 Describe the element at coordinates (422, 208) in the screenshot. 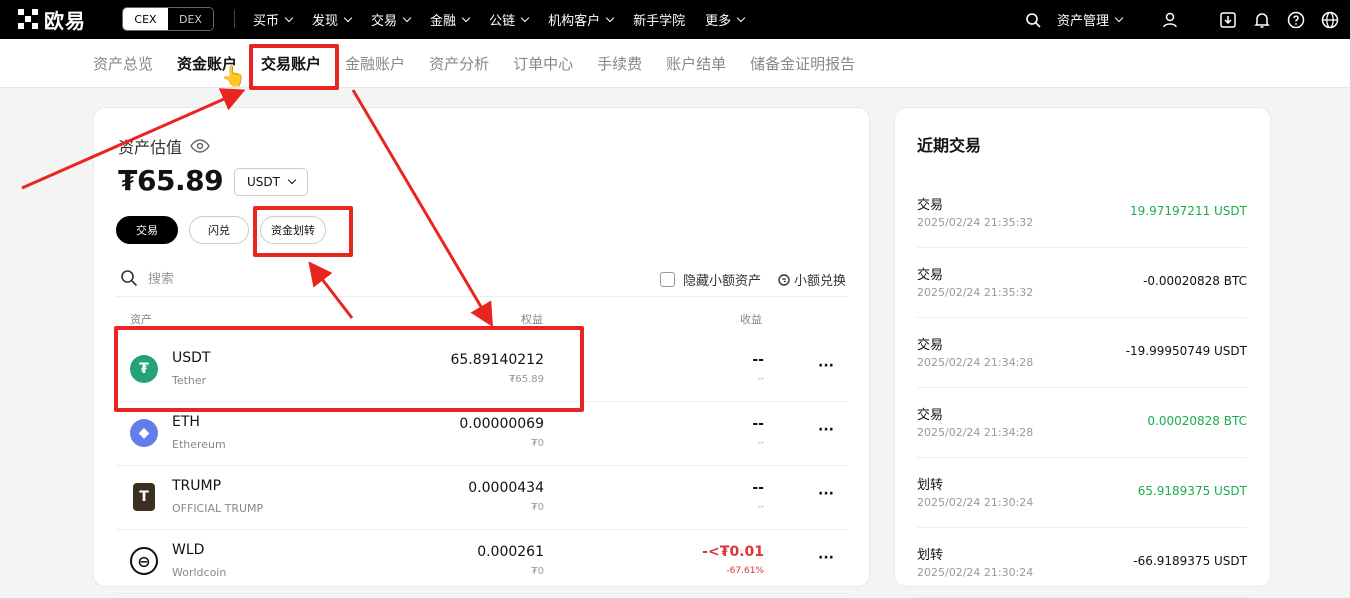

I see `arrow-to-usdt` at that location.